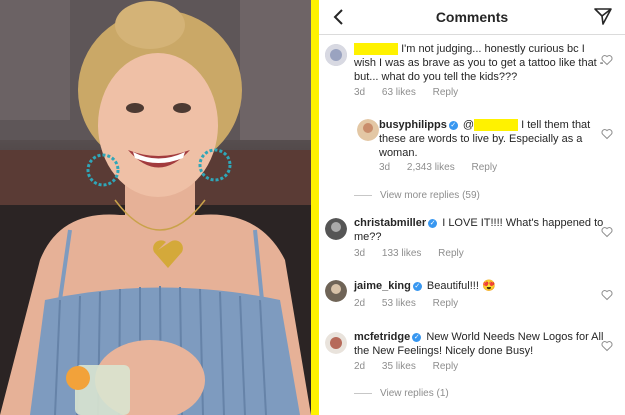  I want to click on view-more-replies: View more replies (59), so click(417, 195).